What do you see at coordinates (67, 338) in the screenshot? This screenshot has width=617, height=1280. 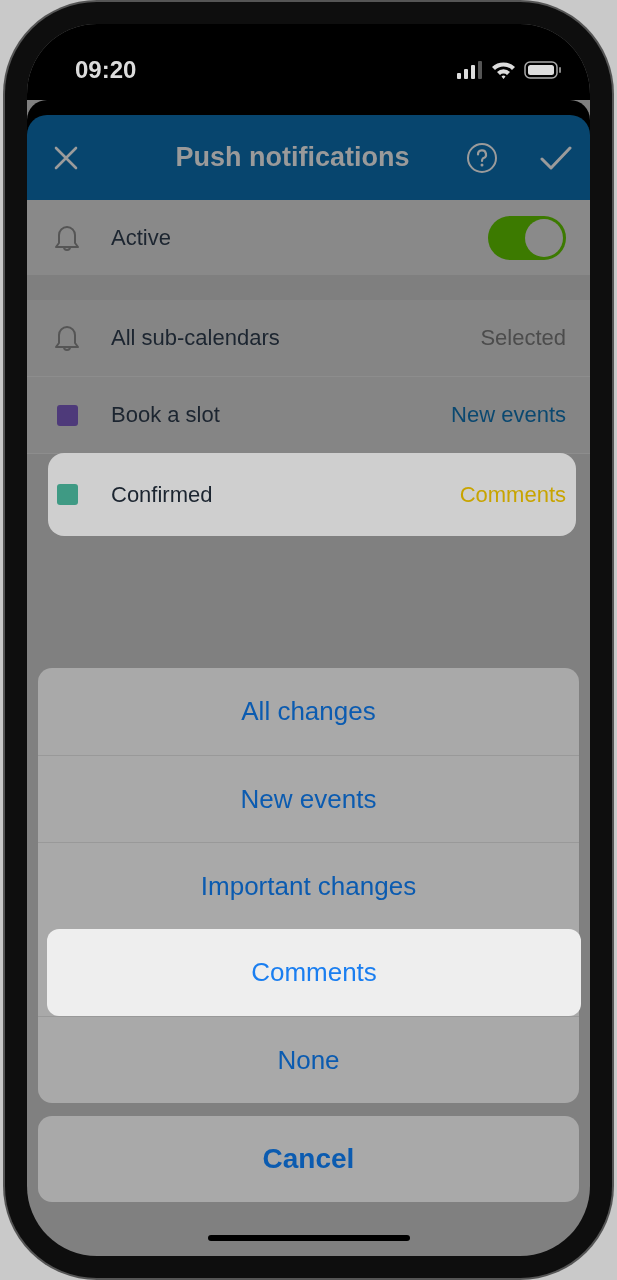 I see `bell-icon` at bounding box center [67, 338].